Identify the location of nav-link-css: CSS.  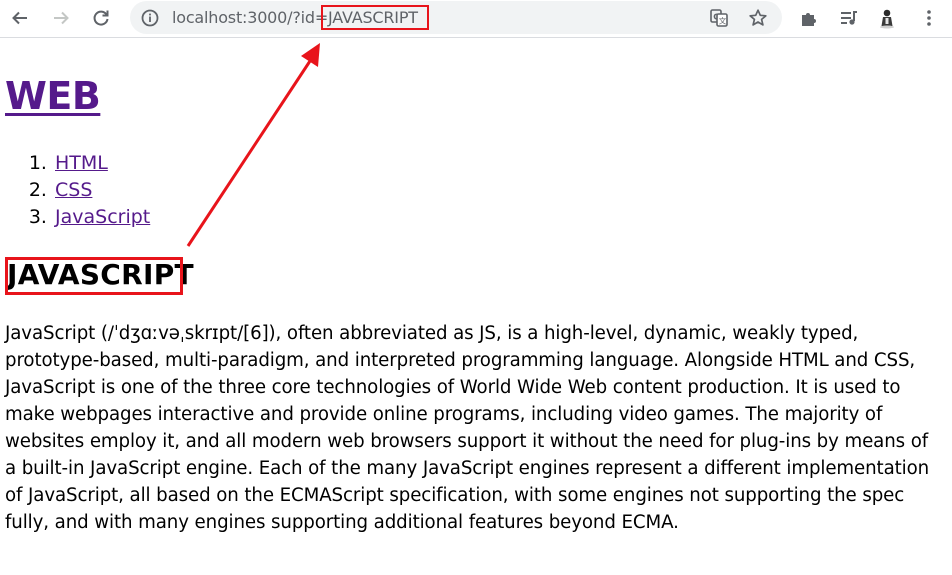
(73, 190).